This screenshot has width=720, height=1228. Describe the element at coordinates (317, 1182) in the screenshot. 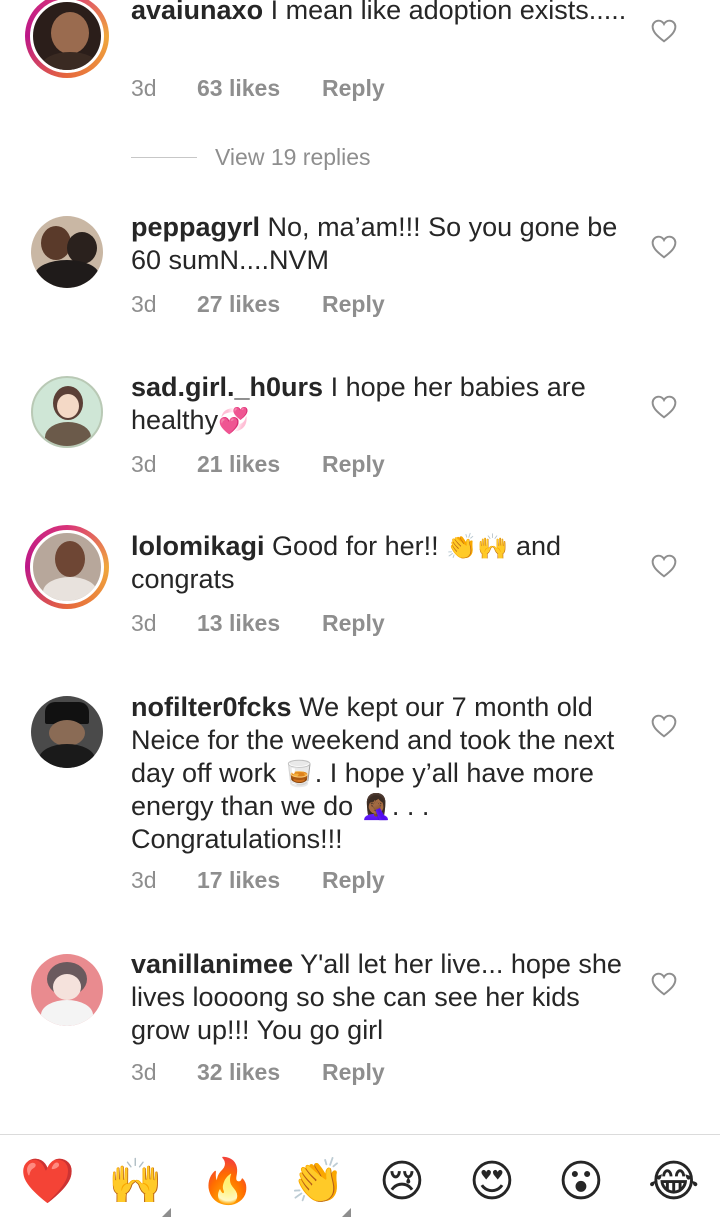

I see `clapping-hands-icon: 👏` at that location.